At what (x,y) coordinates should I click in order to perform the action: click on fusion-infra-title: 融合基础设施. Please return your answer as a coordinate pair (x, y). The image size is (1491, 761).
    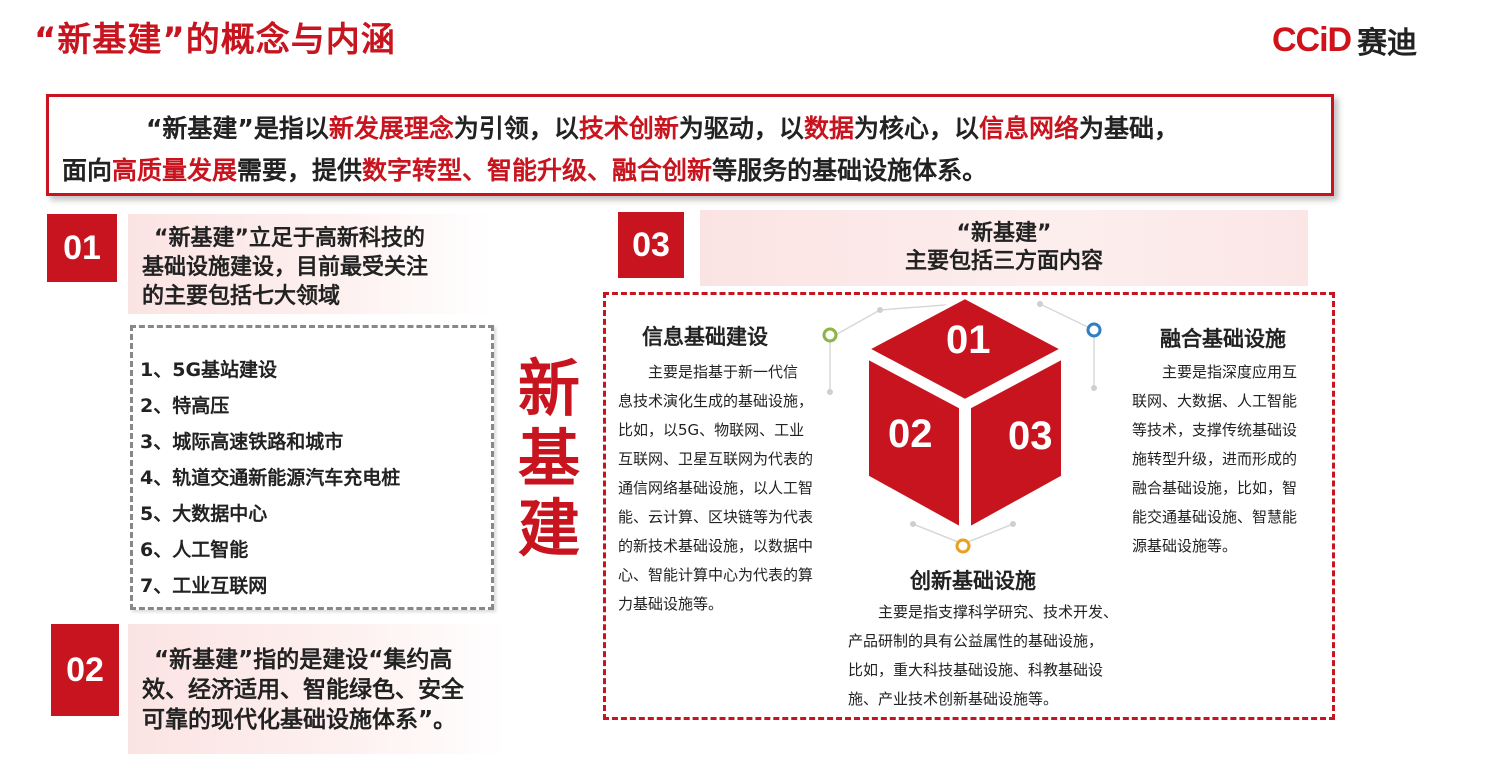
    Looking at the image, I should click on (1223, 339).